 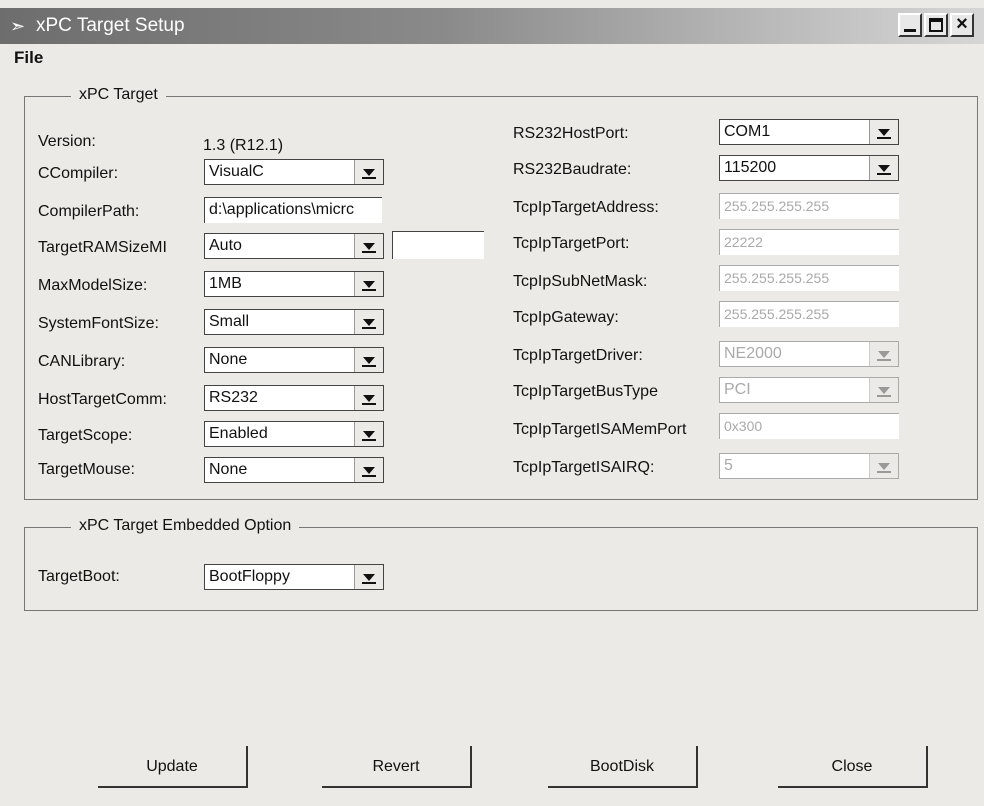 I want to click on compilerpath-label: CompilerPath:, so click(x=89, y=211).